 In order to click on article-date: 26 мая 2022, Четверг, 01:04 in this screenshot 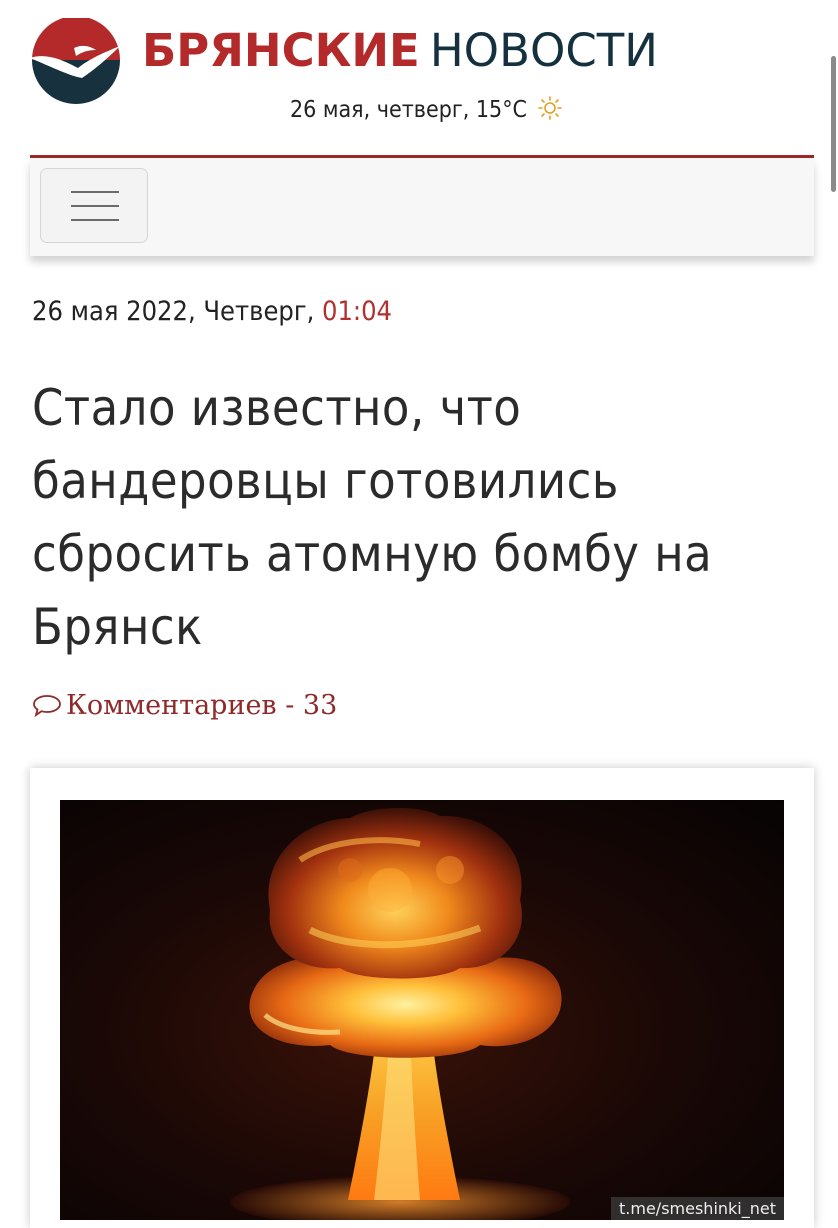, I will do `click(212, 311)`.